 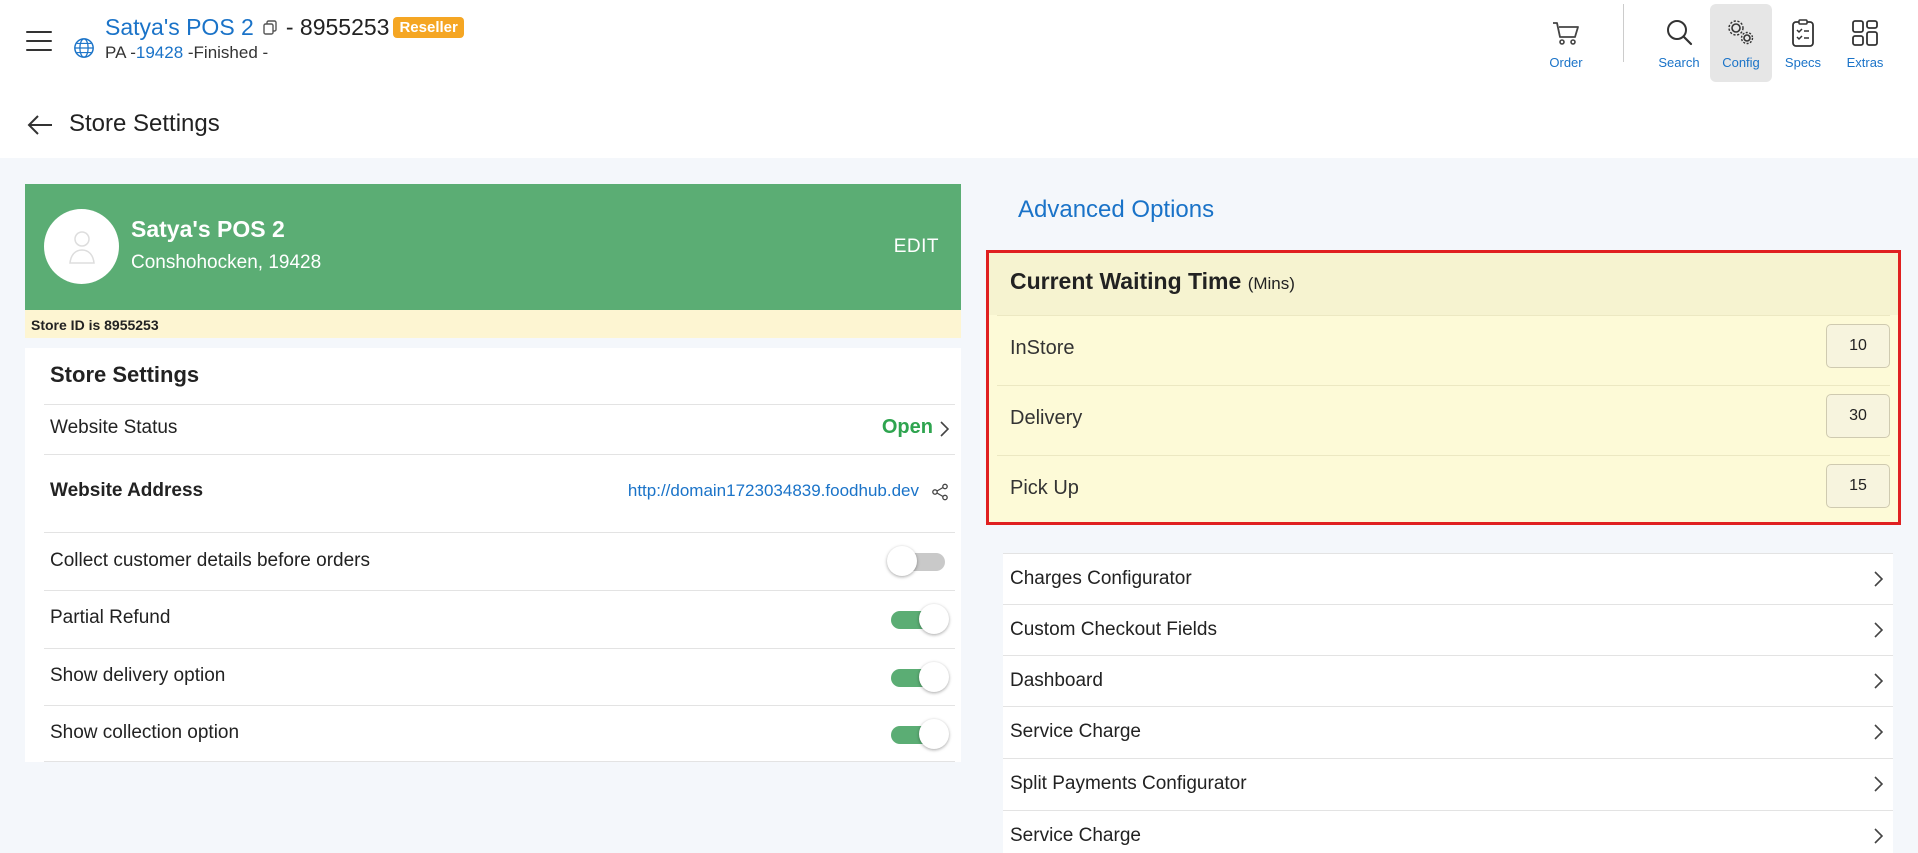 What do you see at coordinates (1680, 32) in the screenshot?
I see `search-icon` at bounding box center [1680, 32].